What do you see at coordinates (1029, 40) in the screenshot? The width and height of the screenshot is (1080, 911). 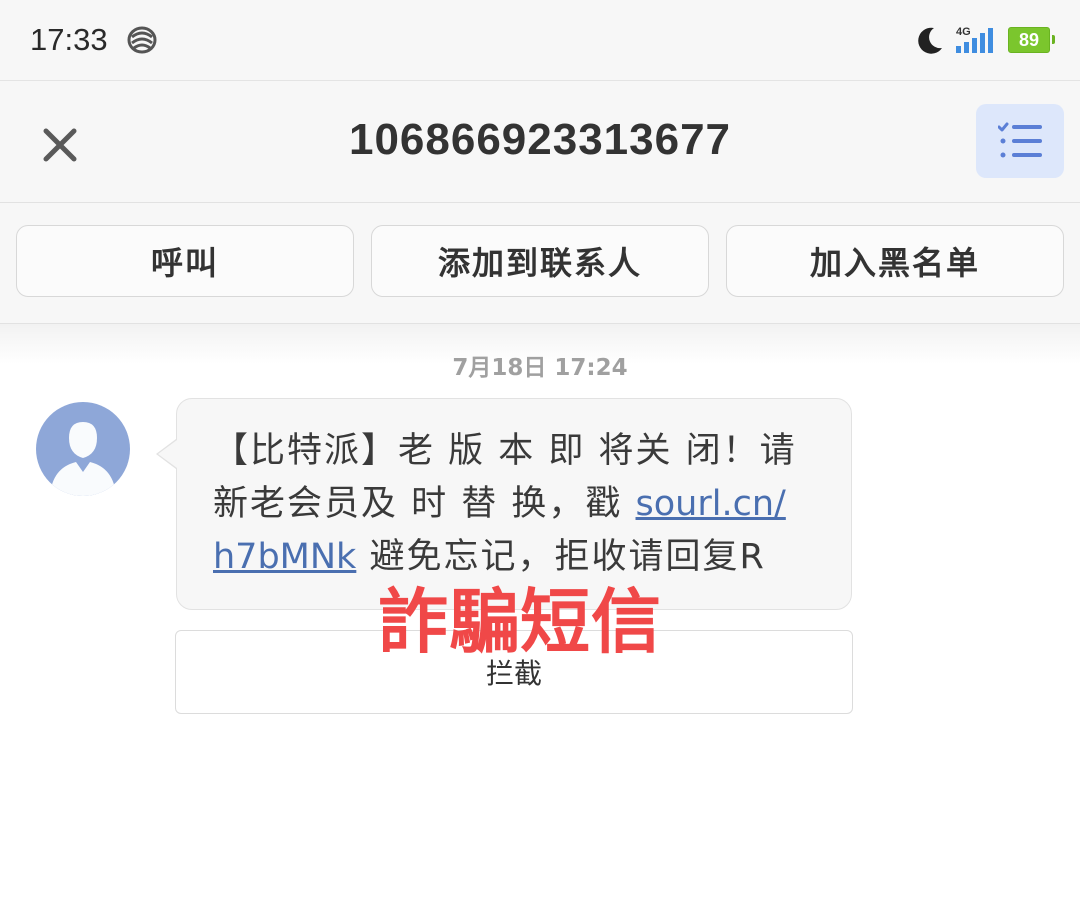 I see `battery-level: 89` at bounding box center [1029, 40].